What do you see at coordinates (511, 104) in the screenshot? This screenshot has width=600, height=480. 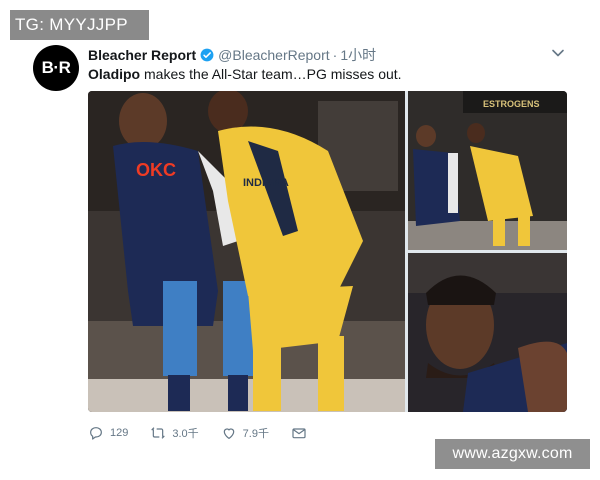 I see `arena-banner-text: ESTROGENS` at bounding box center [511, 104].